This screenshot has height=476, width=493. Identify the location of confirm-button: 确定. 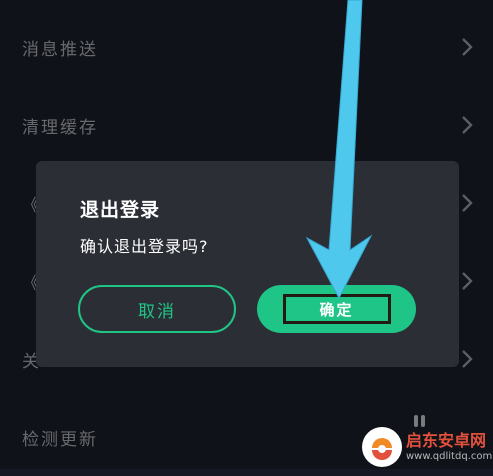
(336, 309).